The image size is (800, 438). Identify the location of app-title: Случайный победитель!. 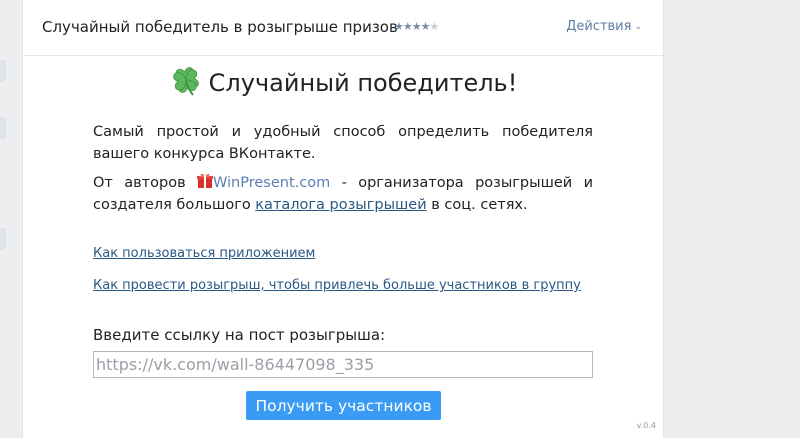
(343, 81).